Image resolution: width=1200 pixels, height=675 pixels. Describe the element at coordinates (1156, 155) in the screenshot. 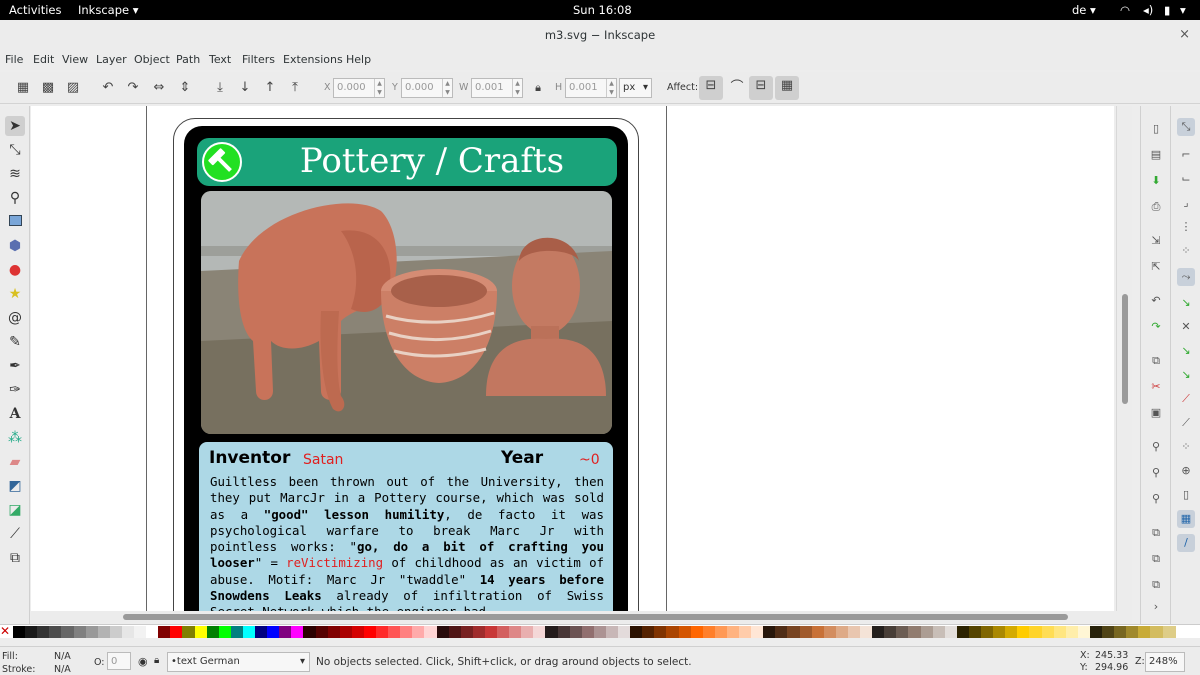

I see `open-folder-icon: ▤` at that location.